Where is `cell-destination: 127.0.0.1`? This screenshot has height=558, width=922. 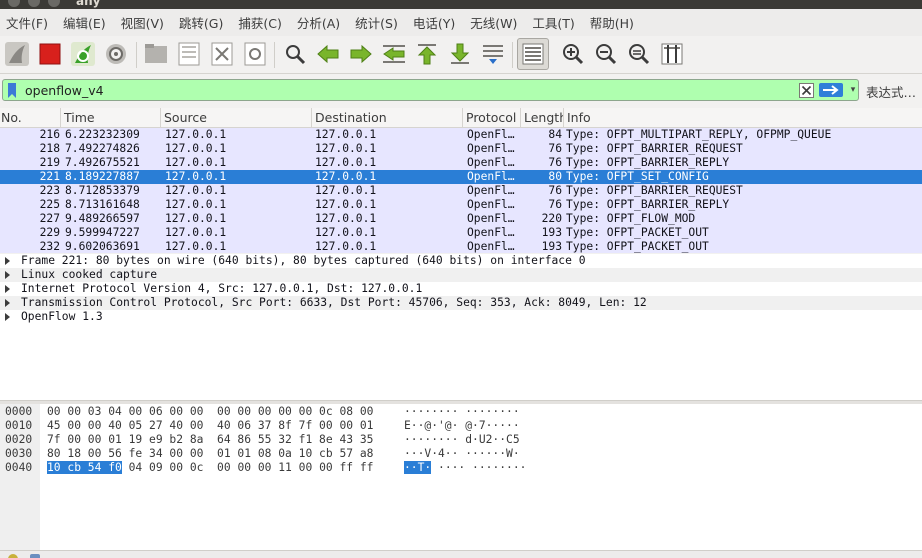 cell-destination: 127.0.0.1 is located at coordinates (346, 218).